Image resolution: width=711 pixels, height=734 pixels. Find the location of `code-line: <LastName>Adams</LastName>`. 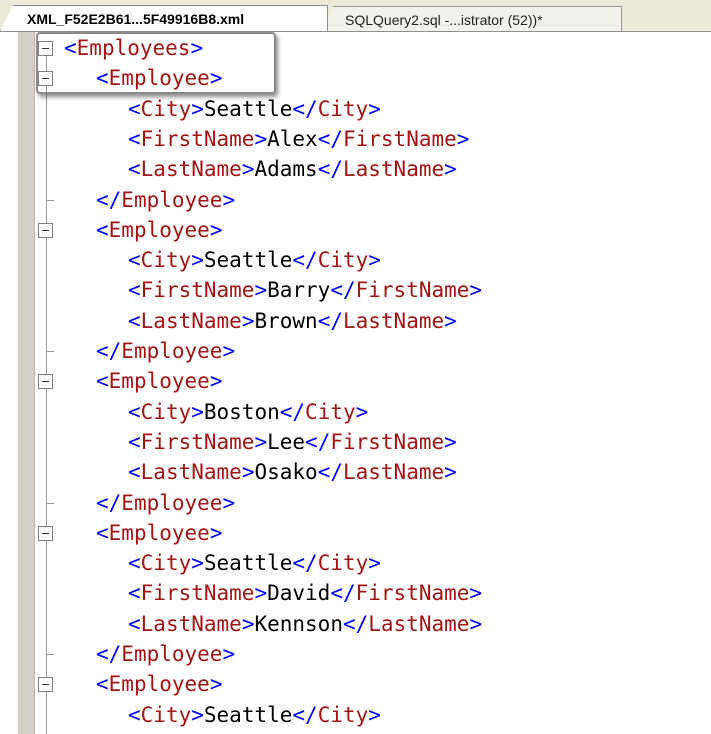

code-line: <LastName>Adams</LastName> is located at coordinates (355, 169).